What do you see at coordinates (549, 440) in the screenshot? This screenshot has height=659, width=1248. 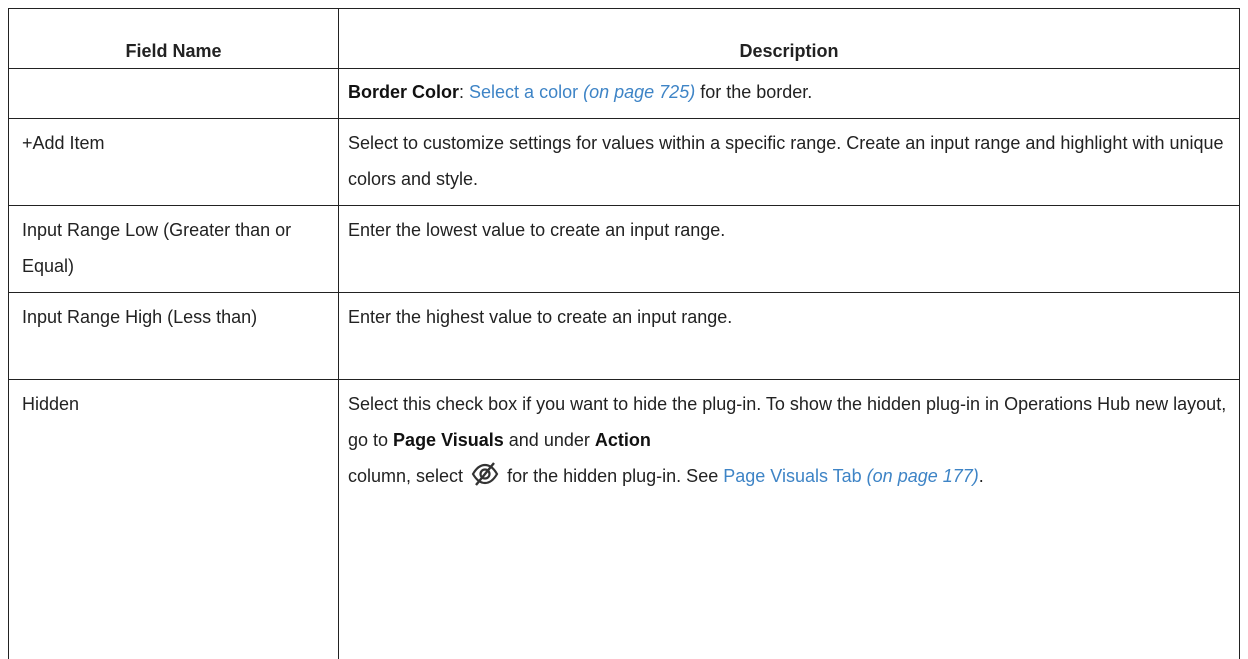 I see `hidden-desc-part2: and under` at bounding box center [549, 440].